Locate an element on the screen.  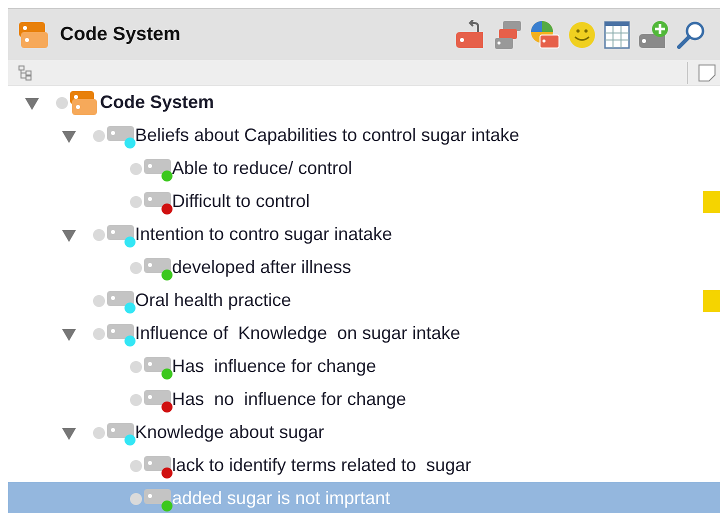
tag-plus-icon is located at coordinates (653, 35).